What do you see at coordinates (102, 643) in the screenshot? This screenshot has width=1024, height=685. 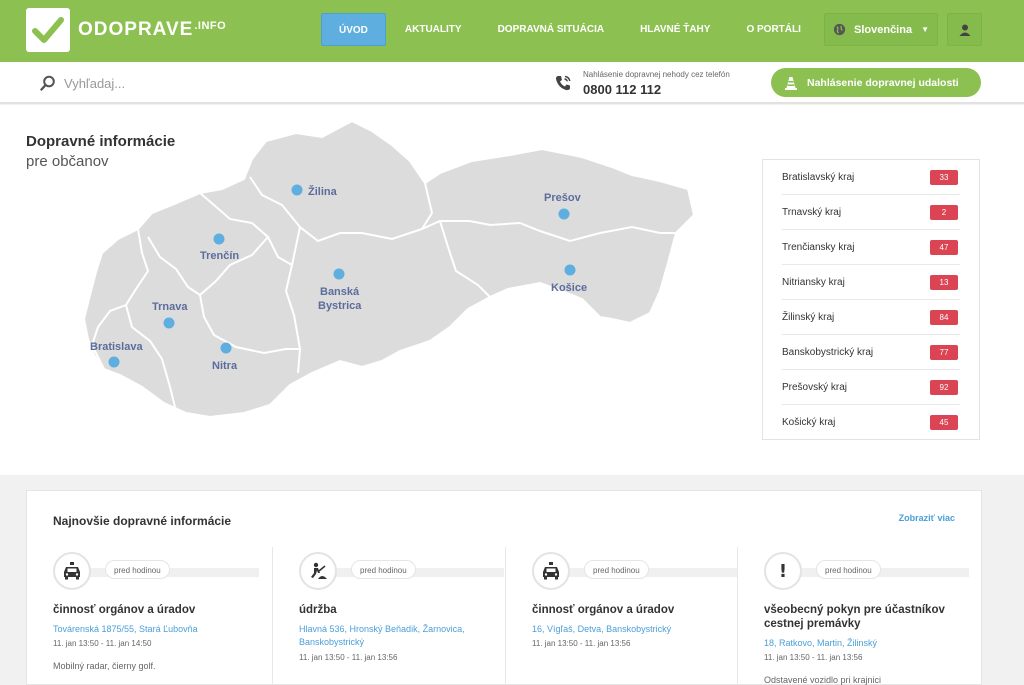 I see `news-date: 11. jan 13:50 - 11. jan 14:50` at bounding box center [102, 643].